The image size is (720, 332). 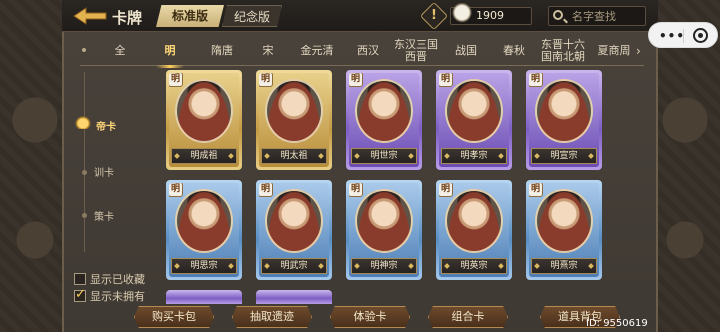 I want to click on card-ming-xizong: 明 明熹宗, so click(x=564, y=230).